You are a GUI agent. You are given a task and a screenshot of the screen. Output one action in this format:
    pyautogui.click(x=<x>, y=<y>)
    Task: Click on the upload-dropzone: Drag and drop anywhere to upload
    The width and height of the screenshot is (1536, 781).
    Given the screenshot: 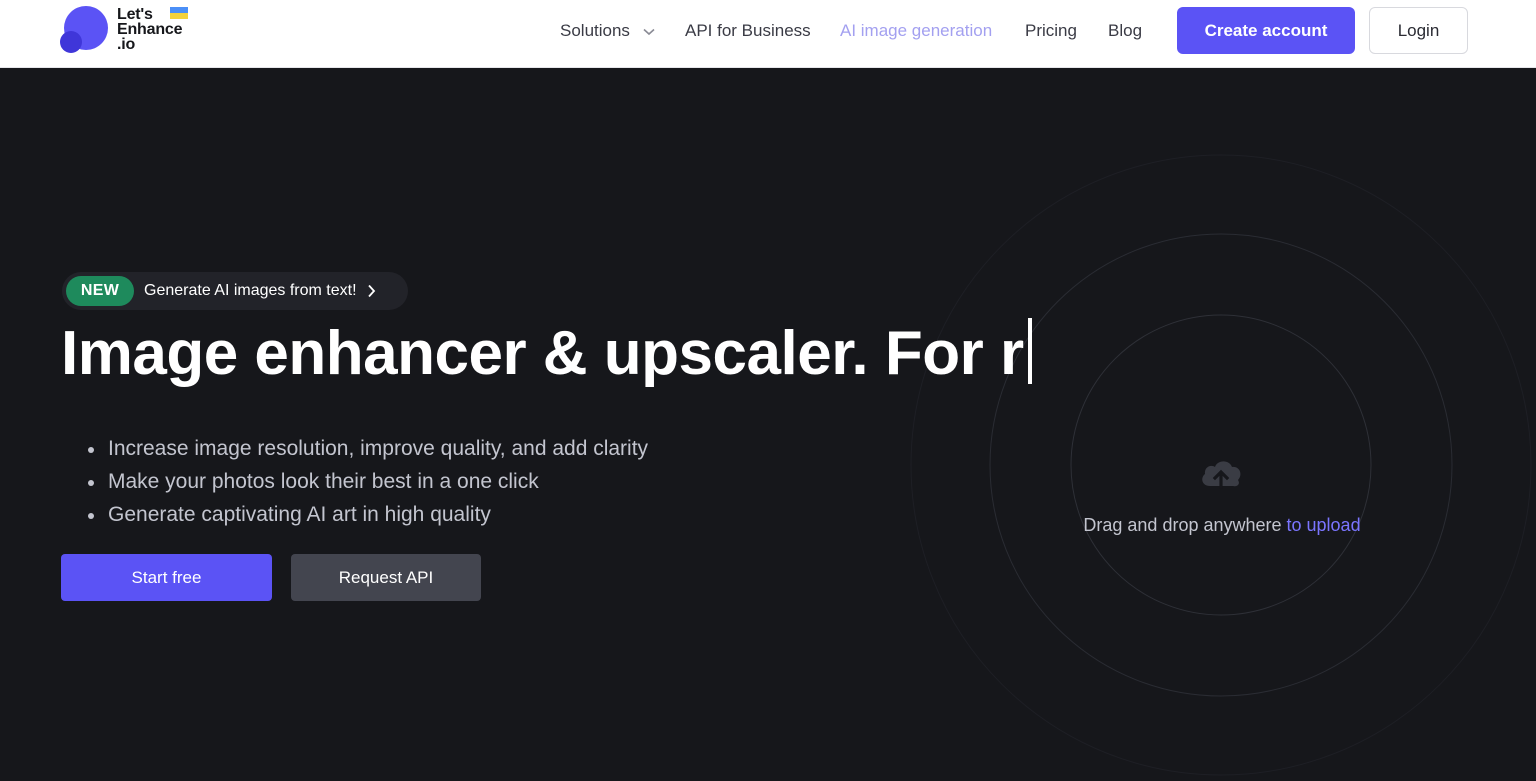 What is the action you would take?
    pyautogui.click(x=1222, y=503)
    